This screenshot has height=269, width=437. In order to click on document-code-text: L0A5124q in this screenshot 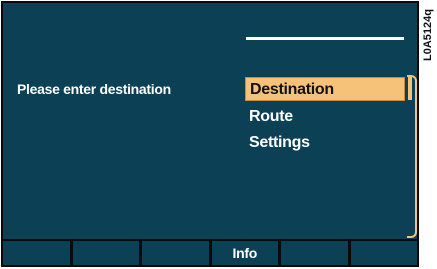, I will do `click(428, 35)`.